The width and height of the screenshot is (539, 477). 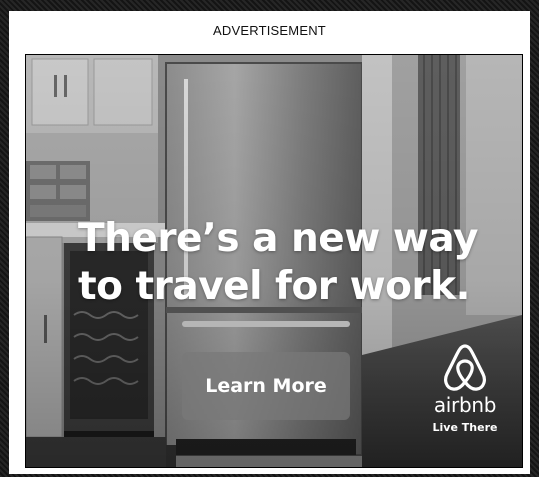 I want to click on headline-line-2: to travel for work., so click(x=274, y=286).